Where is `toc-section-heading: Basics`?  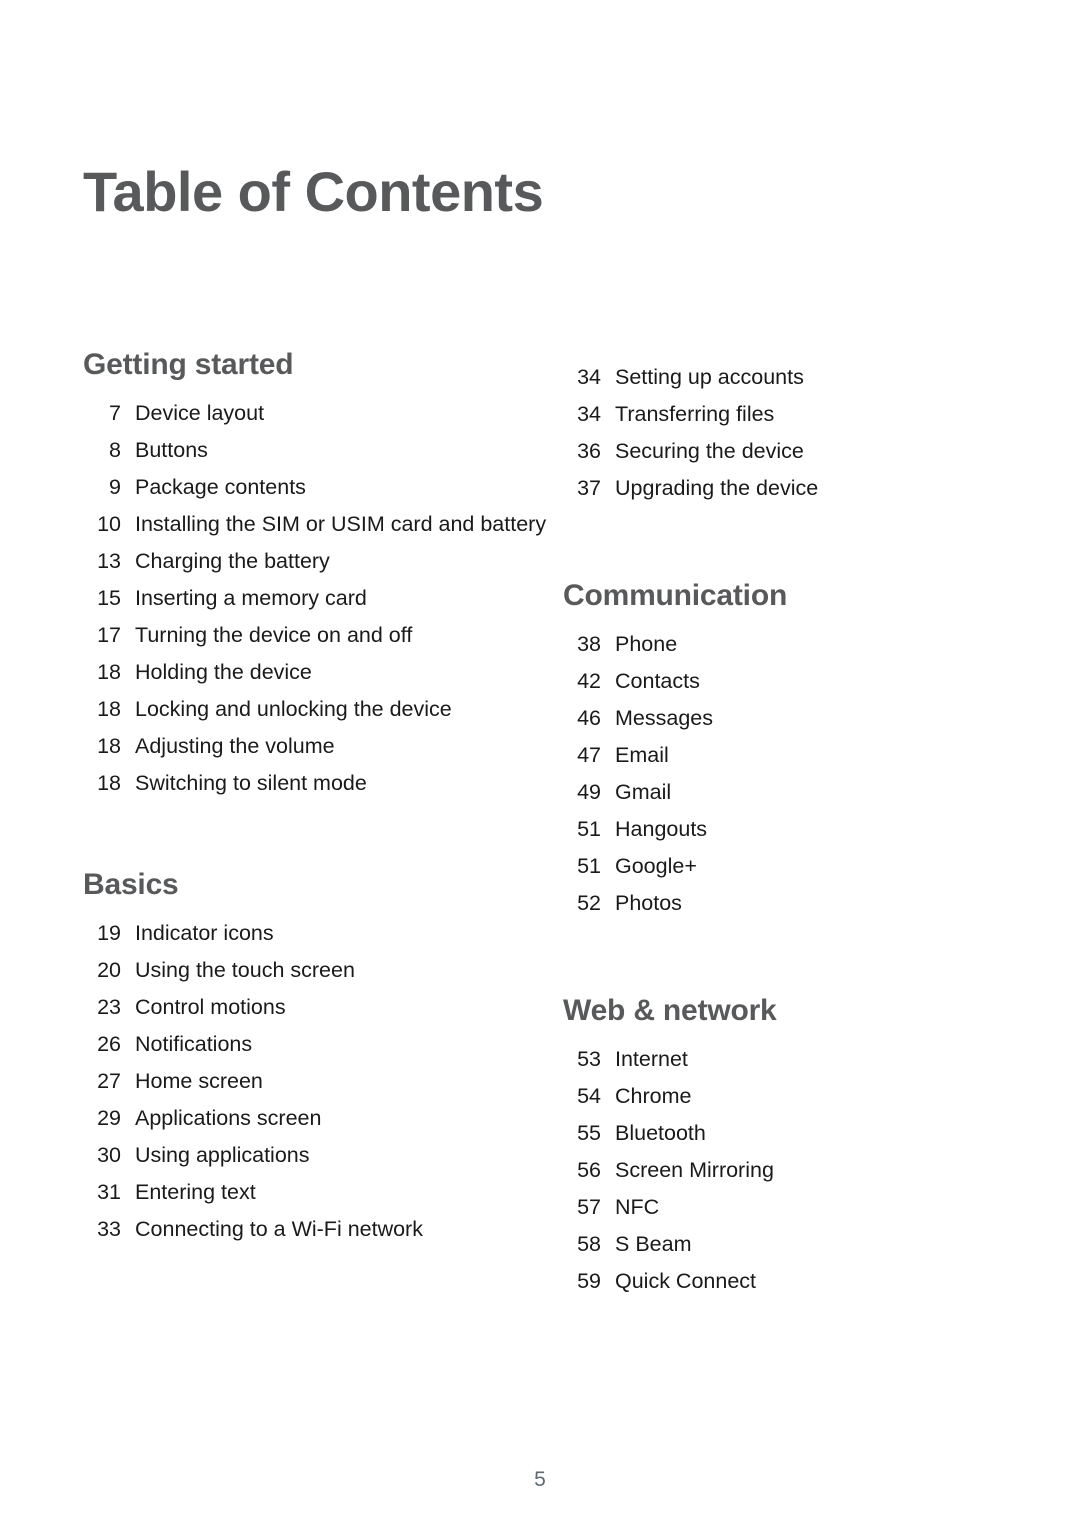 toc-section-heading: Basics is located at coordinates (131, 884).